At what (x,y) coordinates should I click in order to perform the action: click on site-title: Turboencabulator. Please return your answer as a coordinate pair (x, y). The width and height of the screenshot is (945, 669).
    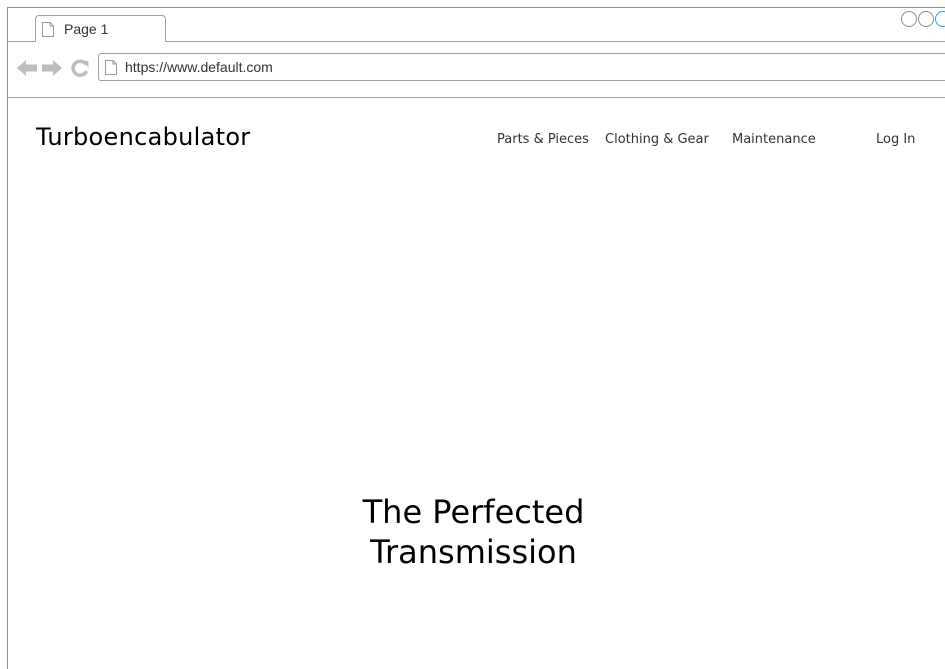
    Looking at the image, I should click on (143, 137).